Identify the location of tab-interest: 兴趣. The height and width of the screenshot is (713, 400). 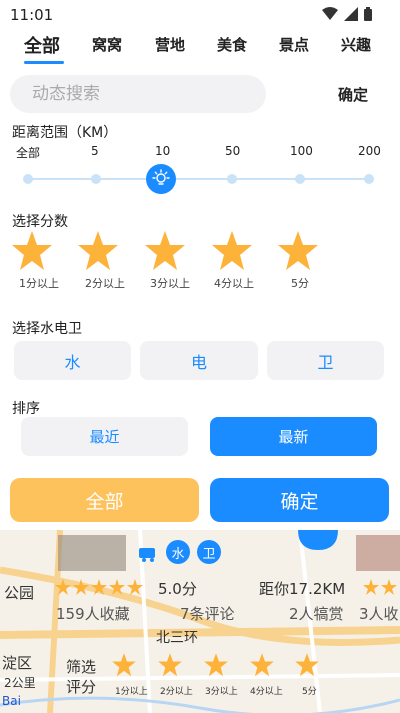
(356, 44).